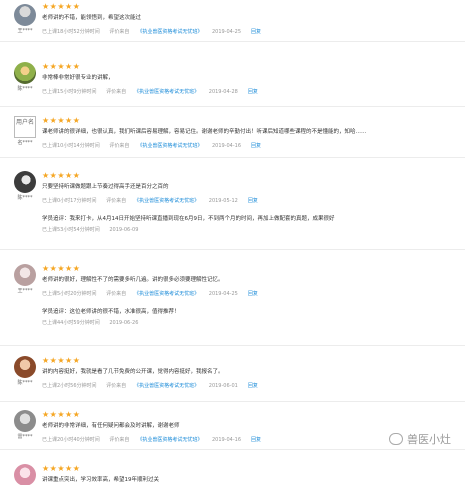 The width and height of the screenshot is (465, 485). I want to click on study-time: 已上课18小时52分钟时间, so click(71, 32).